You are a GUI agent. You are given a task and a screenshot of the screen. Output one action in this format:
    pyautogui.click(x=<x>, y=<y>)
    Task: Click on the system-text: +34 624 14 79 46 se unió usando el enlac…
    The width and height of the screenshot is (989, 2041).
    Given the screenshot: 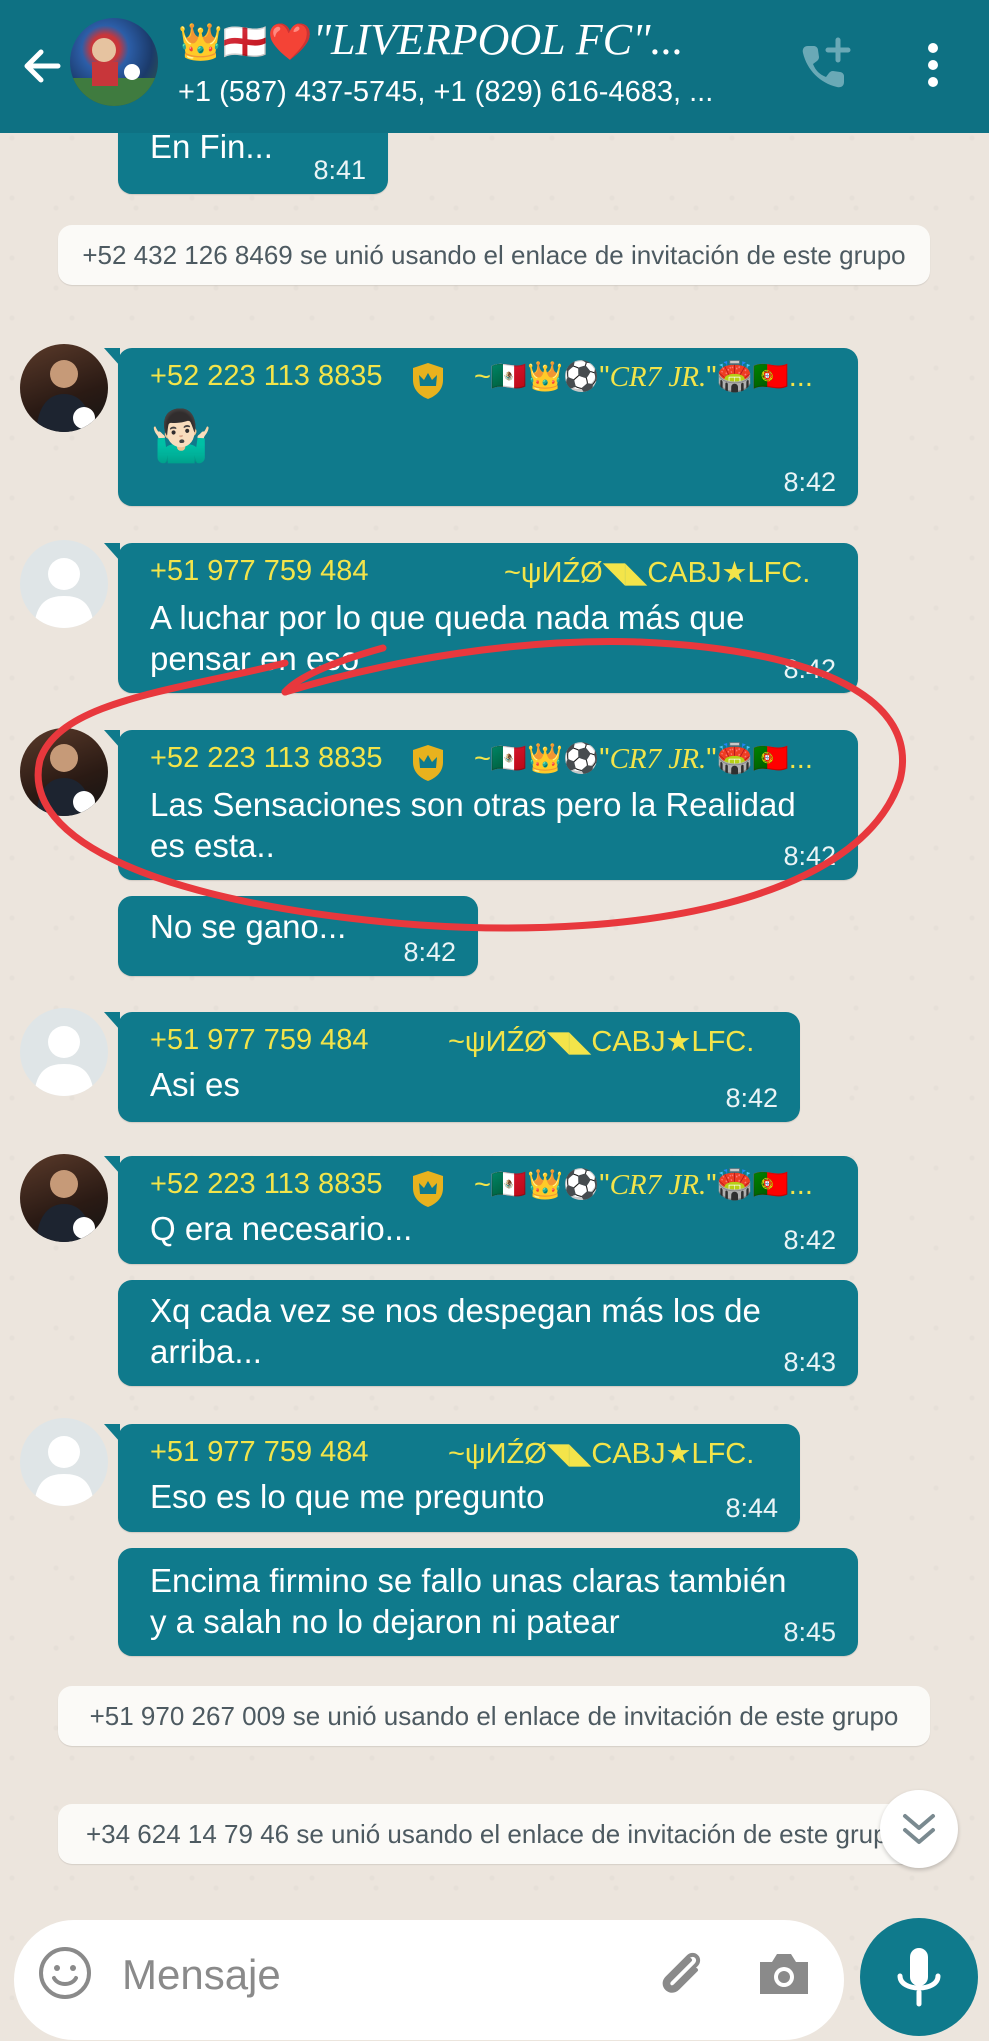 What is the action you would take?
    pyautogui.click(x=494, y=1834)
    